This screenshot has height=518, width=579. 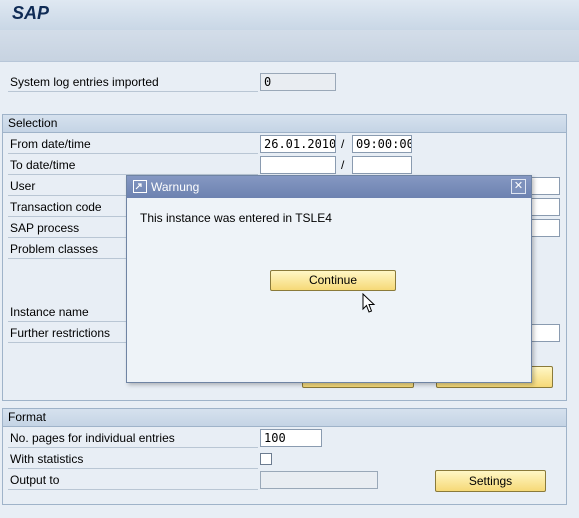 What do you see at coordinates (490, 481) in the screenshot?
I see `settings-button: Settings` at bounding box center [490, 481].